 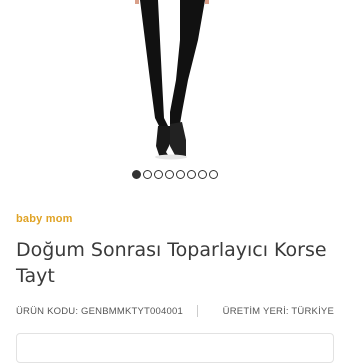 What do you see at coordinates (175, 348) in the screenshot?
I see `options-panel` at bounding box center [175, 348].